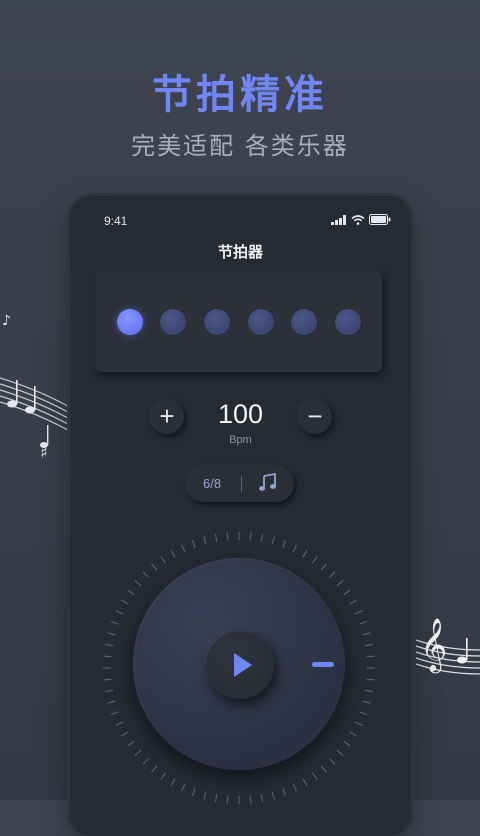 Image resolution: width=480 pixels, height=836 pixels. What do you see at coordinates (315, 417) in the screenshot?
I see `decrease-tempo-button: −` at bounding box center [315, 417].